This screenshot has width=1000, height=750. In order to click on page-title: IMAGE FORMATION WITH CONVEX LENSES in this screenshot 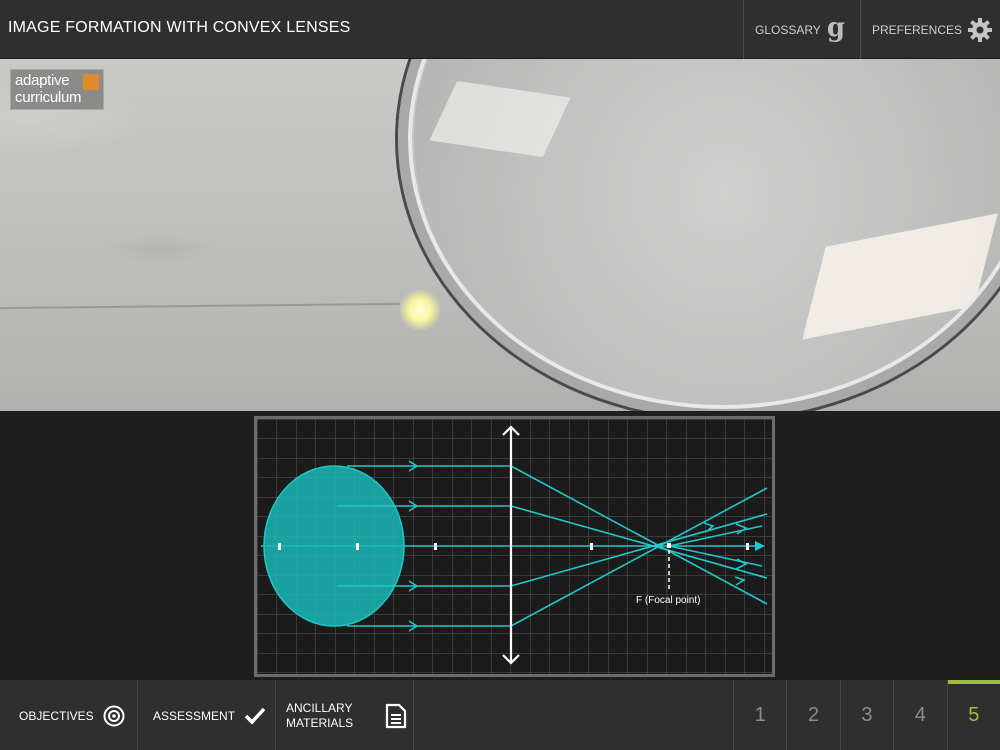, I will do `click(179, 27)`.